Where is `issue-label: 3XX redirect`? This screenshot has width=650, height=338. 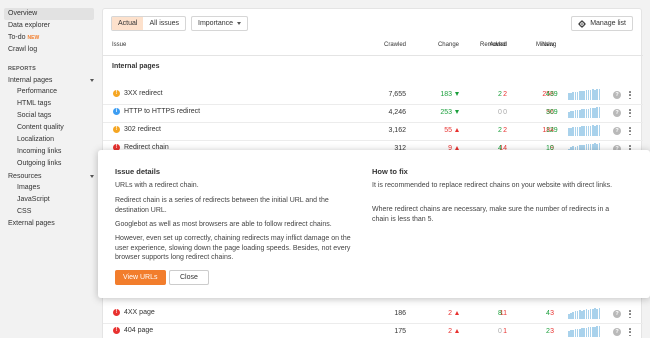 issue-label: 3XX redirect is located at coordinates (143, 93).